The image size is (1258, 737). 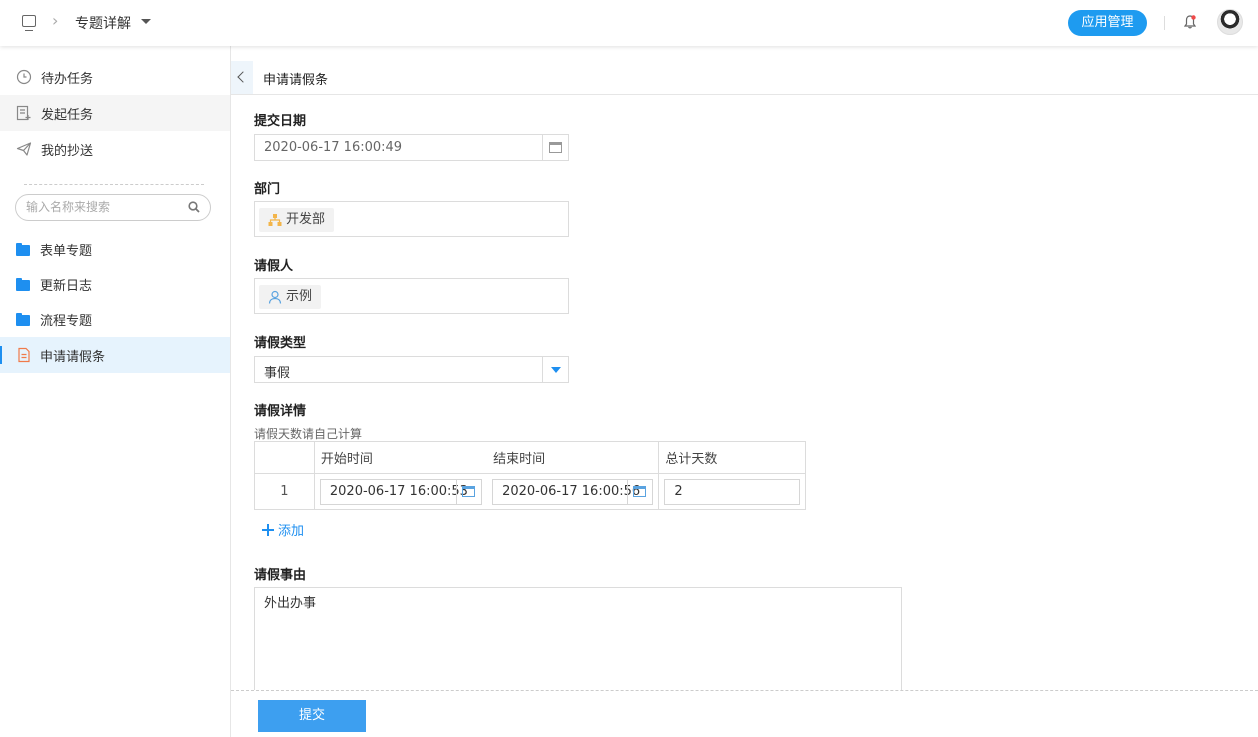 I want to click on sidebar-item-leave-request: 申请请假条, so click(x=115, y=355).